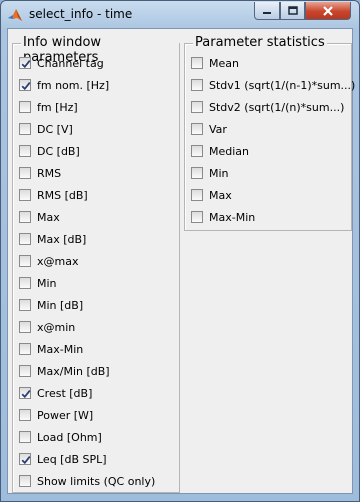  Describe the element at coordinates (65, 415) in the screenshot. I see `checkbox-label: Power [W]` at that location.